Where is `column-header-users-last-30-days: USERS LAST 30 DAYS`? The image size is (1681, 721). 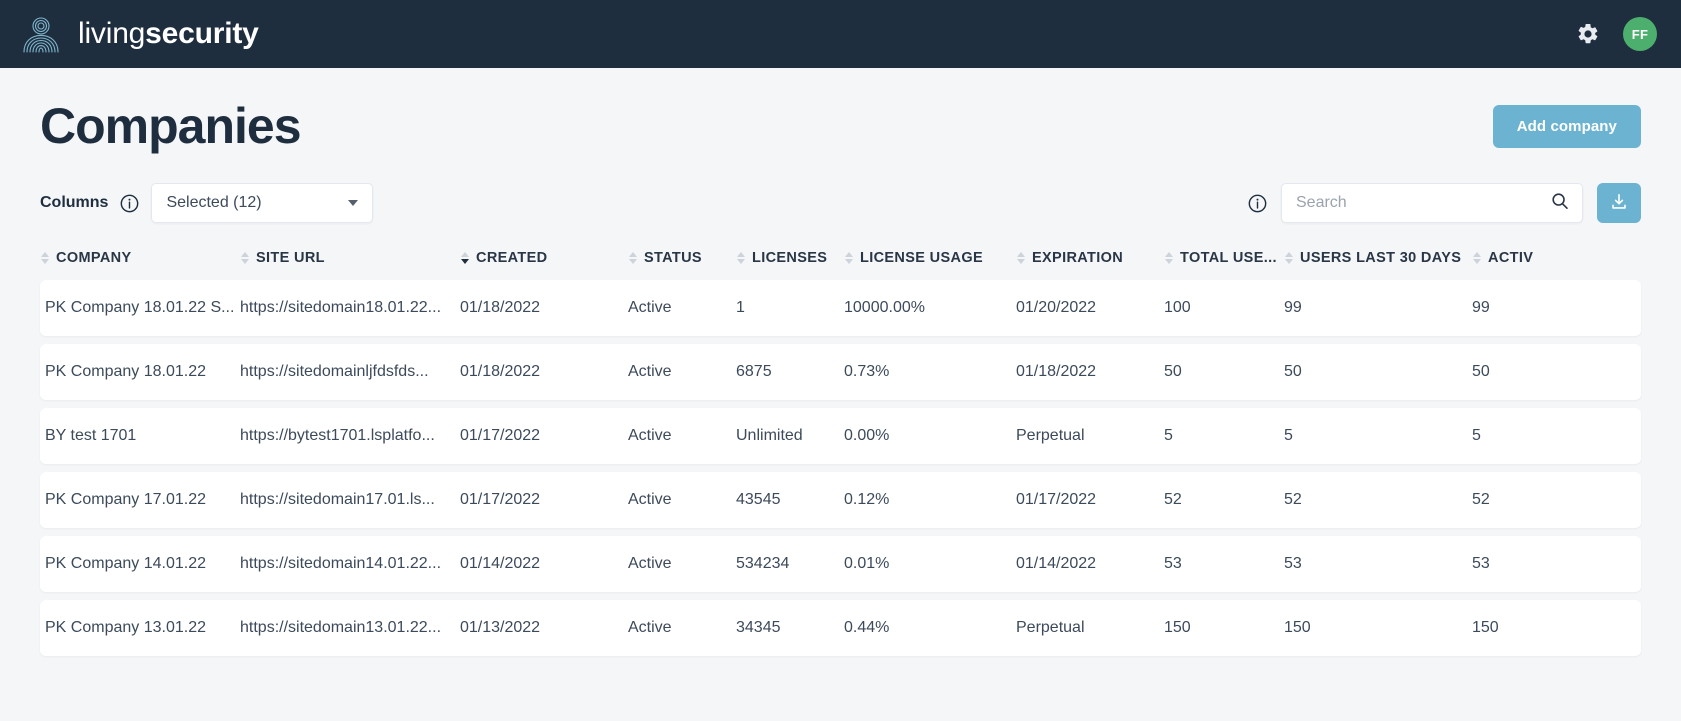
column-header-users-last-30-days: USERS LAST 30 DAYS is located at coordinates (1378, 258).